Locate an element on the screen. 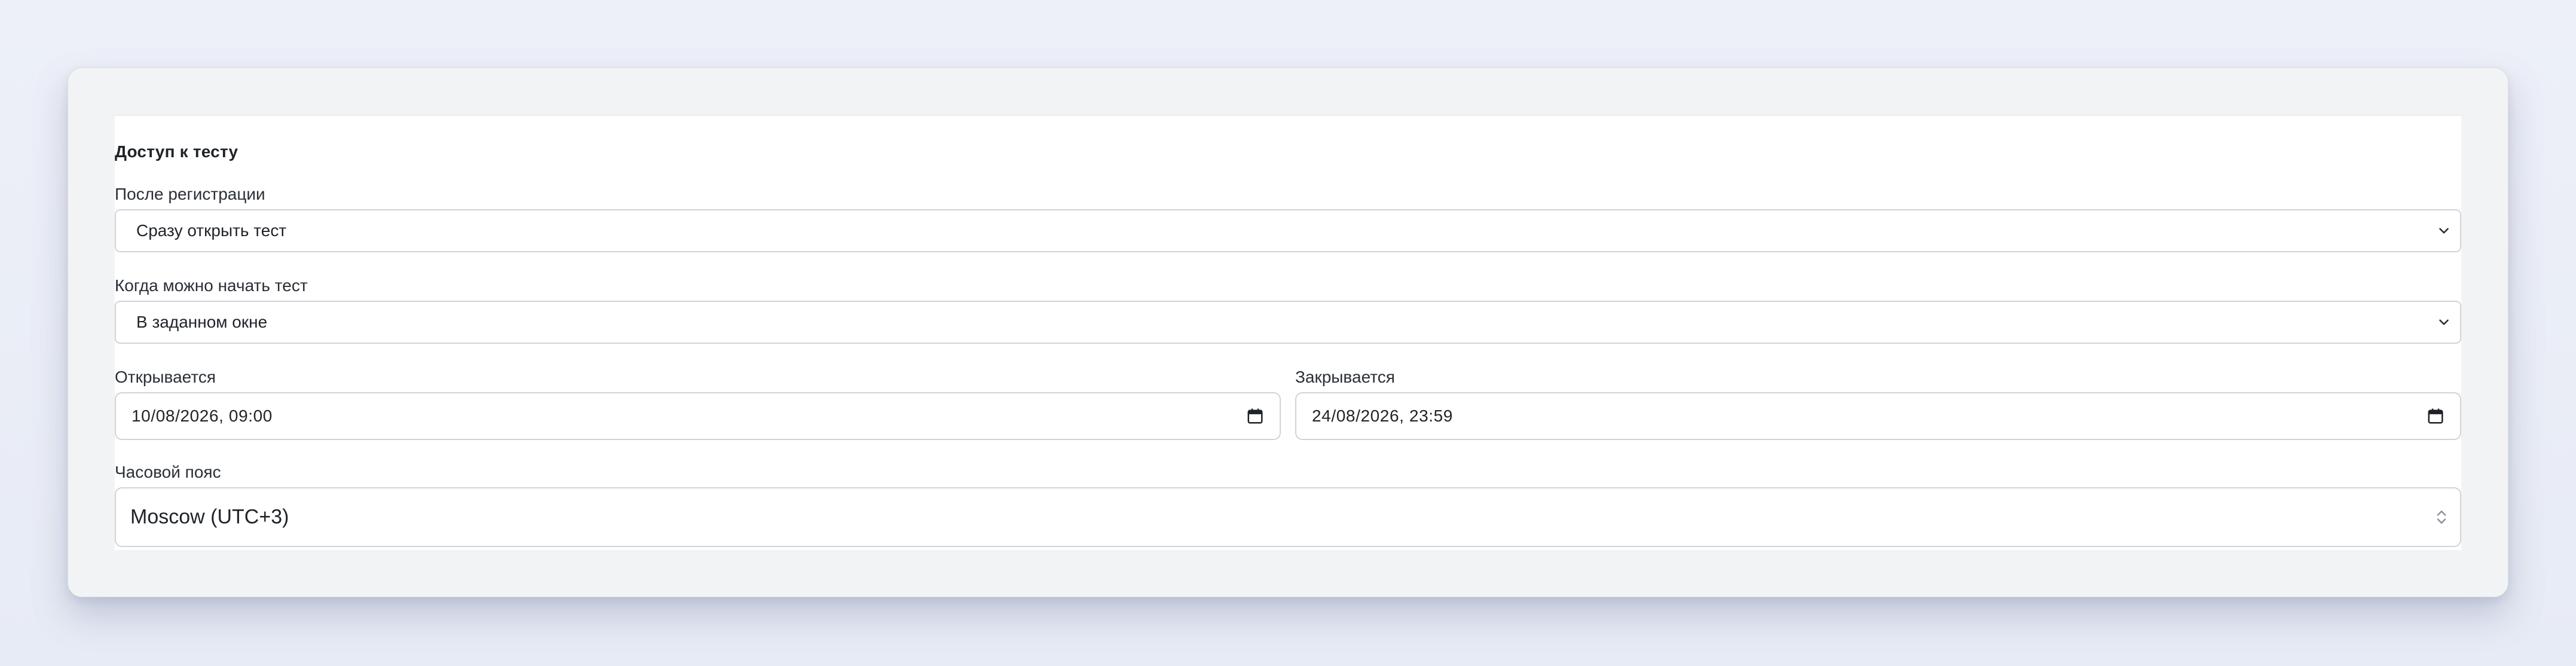 The width and height of the screenshot is (2576, 666). after-registration-select: Сразу открыть тест is located at coordinates (1288, 230).